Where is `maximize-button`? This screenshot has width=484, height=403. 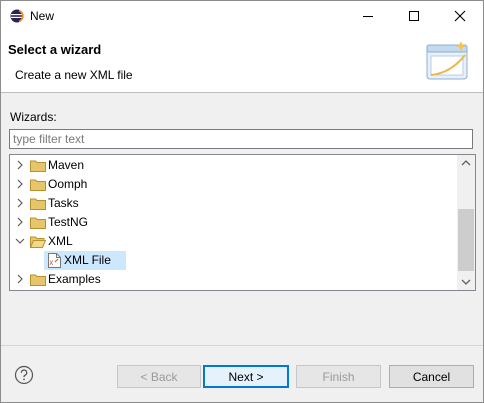 maximize-button is located at coordinates (414, 16).